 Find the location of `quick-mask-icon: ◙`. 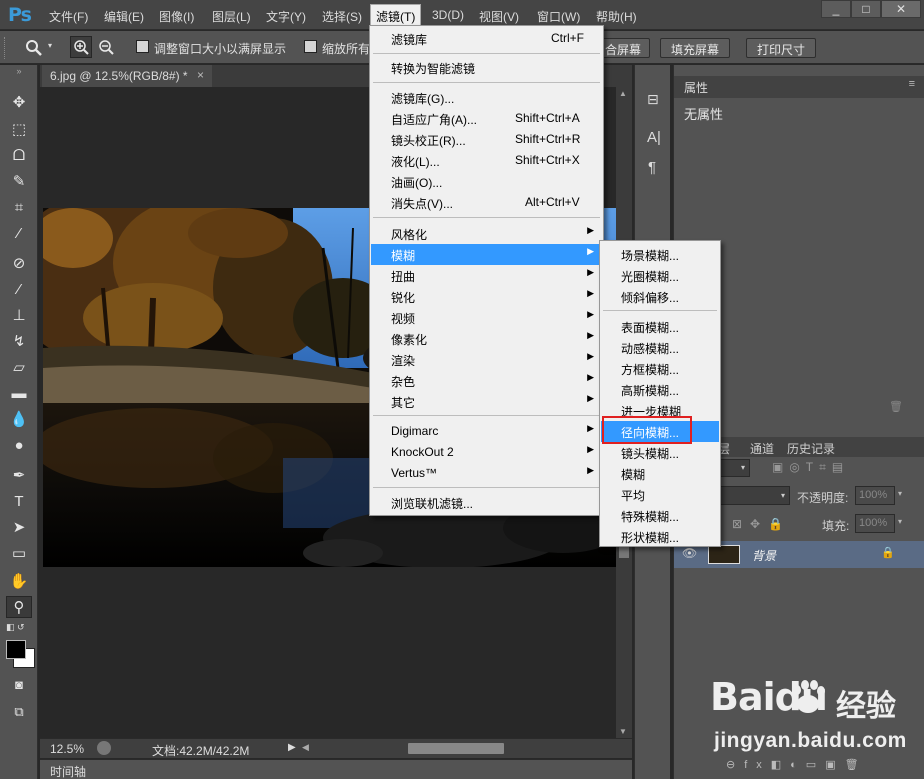

quick-mask-icon: ◙ is located at coordinates (19, 685).